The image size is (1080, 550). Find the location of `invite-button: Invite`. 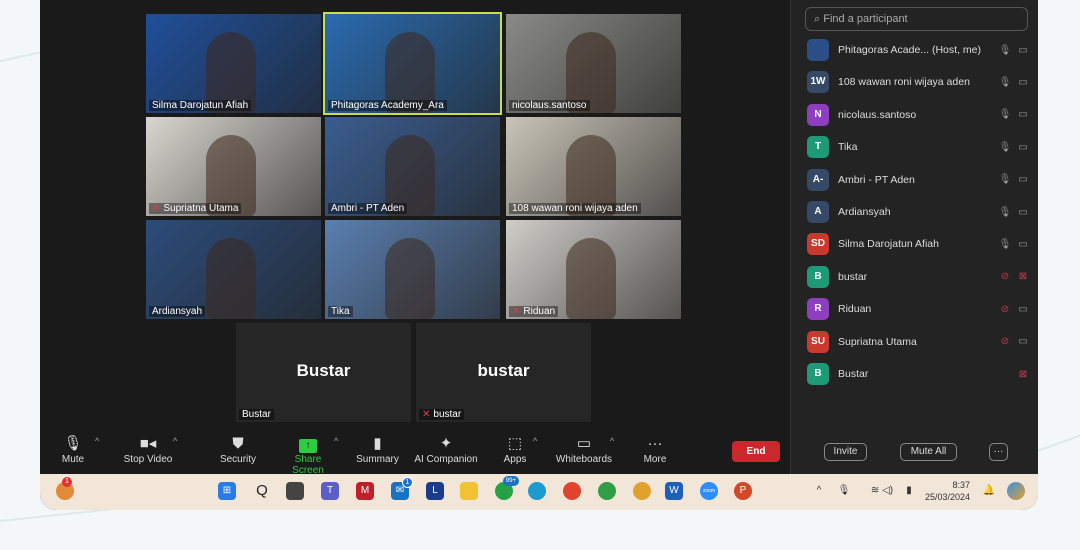

invite-button: Invite is located at coordinates (845, 452).